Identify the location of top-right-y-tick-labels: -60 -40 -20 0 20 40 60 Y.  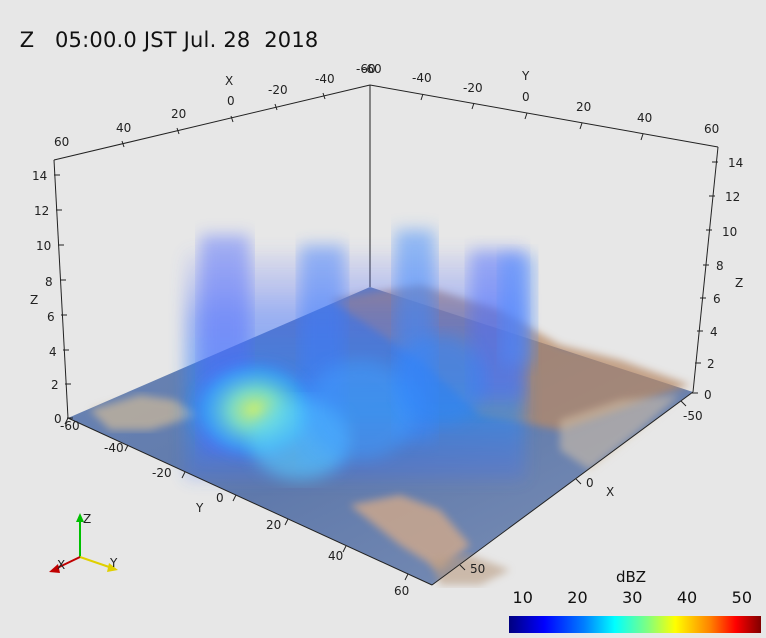
(540, 99).